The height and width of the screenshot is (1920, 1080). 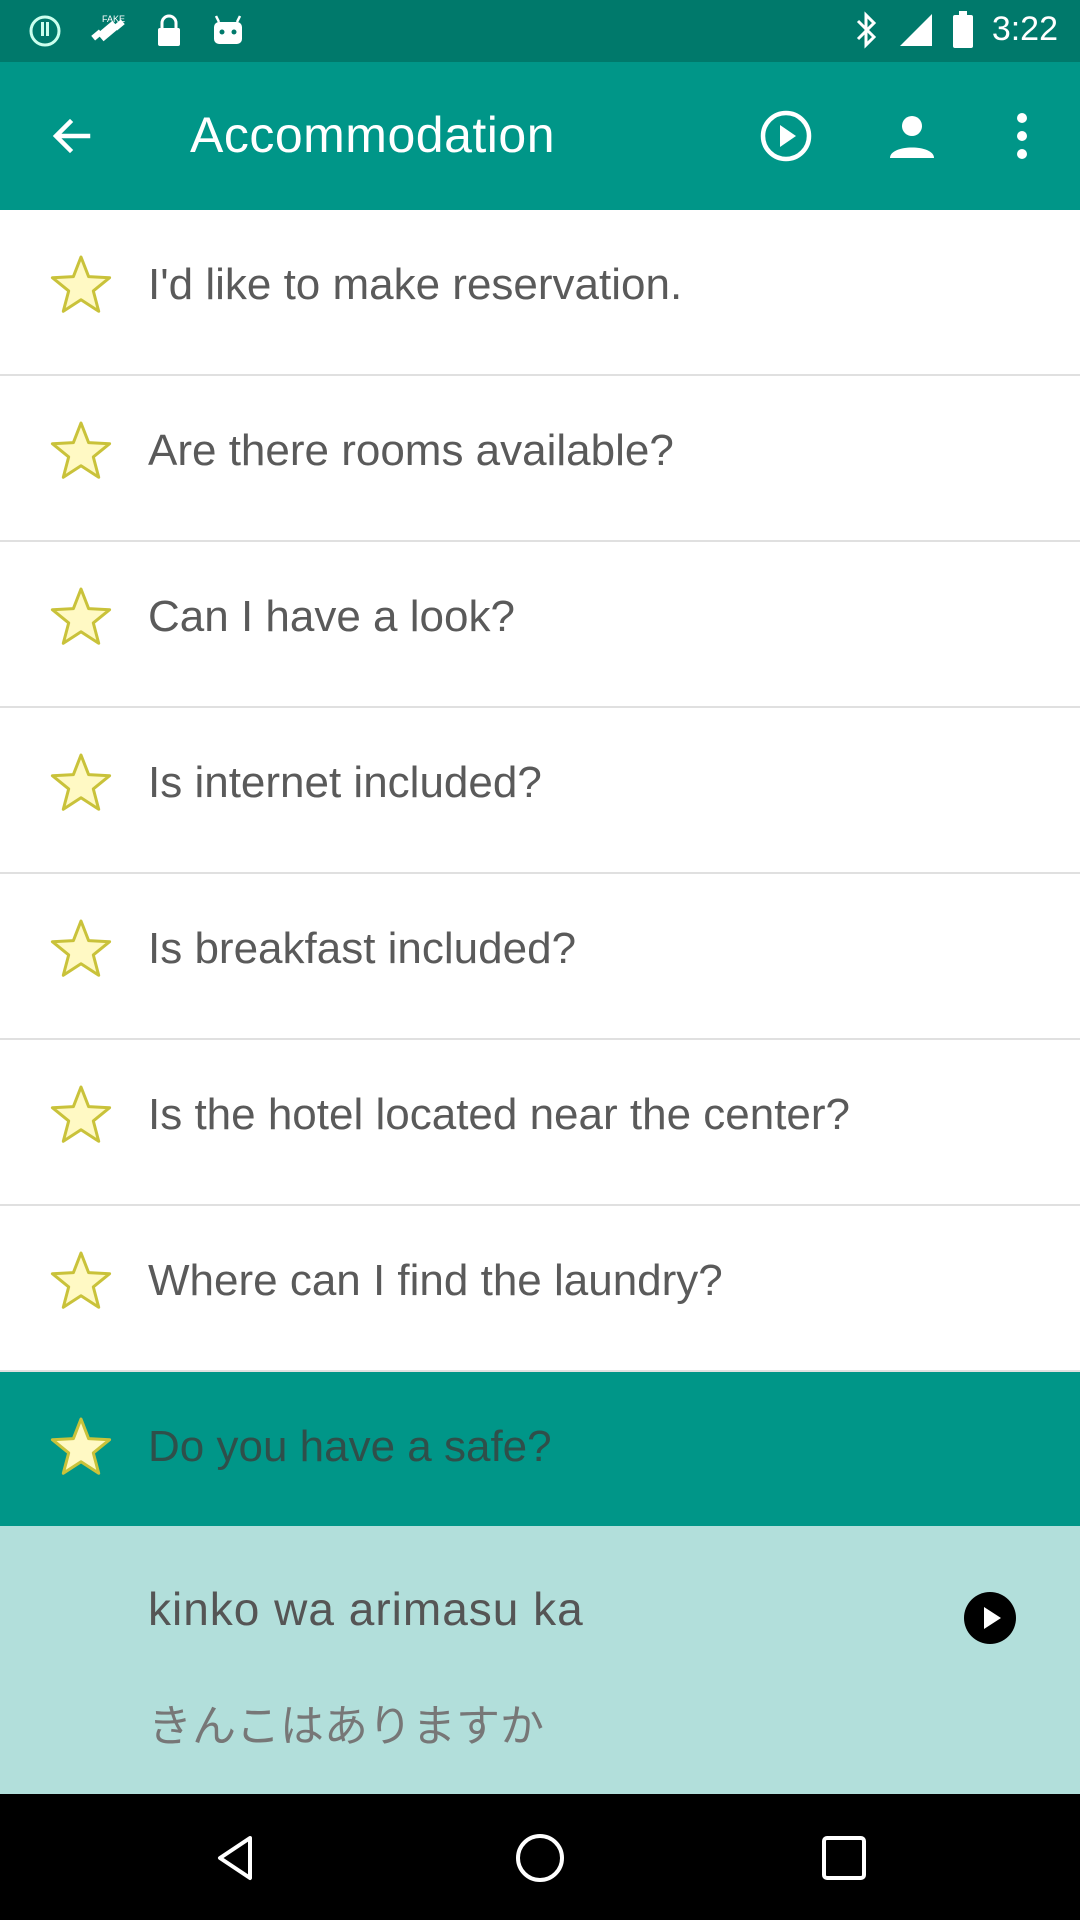 I want to click on arrow-left-icon, so click(x=71, y=136).